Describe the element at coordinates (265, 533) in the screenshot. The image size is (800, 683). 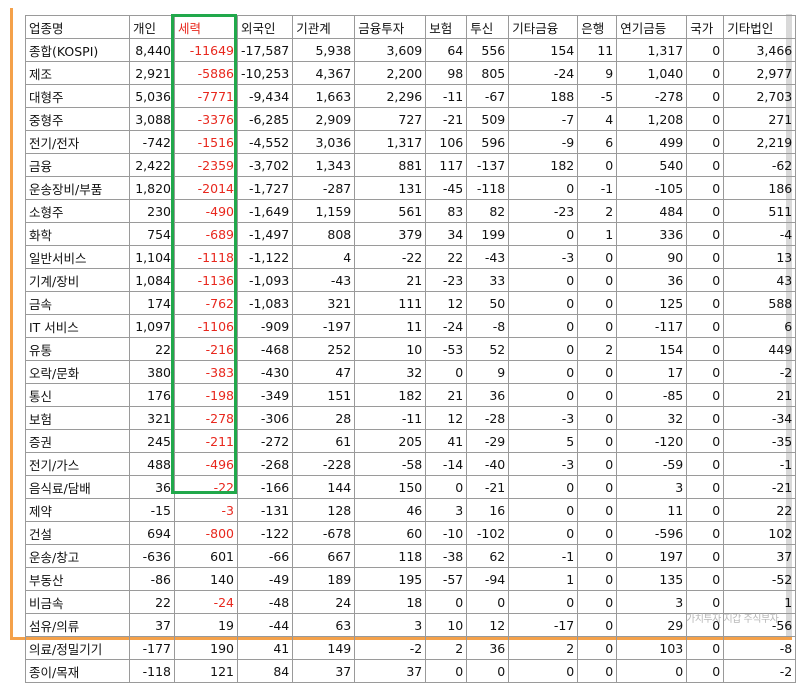
I see `value-cell: -122` at that location.